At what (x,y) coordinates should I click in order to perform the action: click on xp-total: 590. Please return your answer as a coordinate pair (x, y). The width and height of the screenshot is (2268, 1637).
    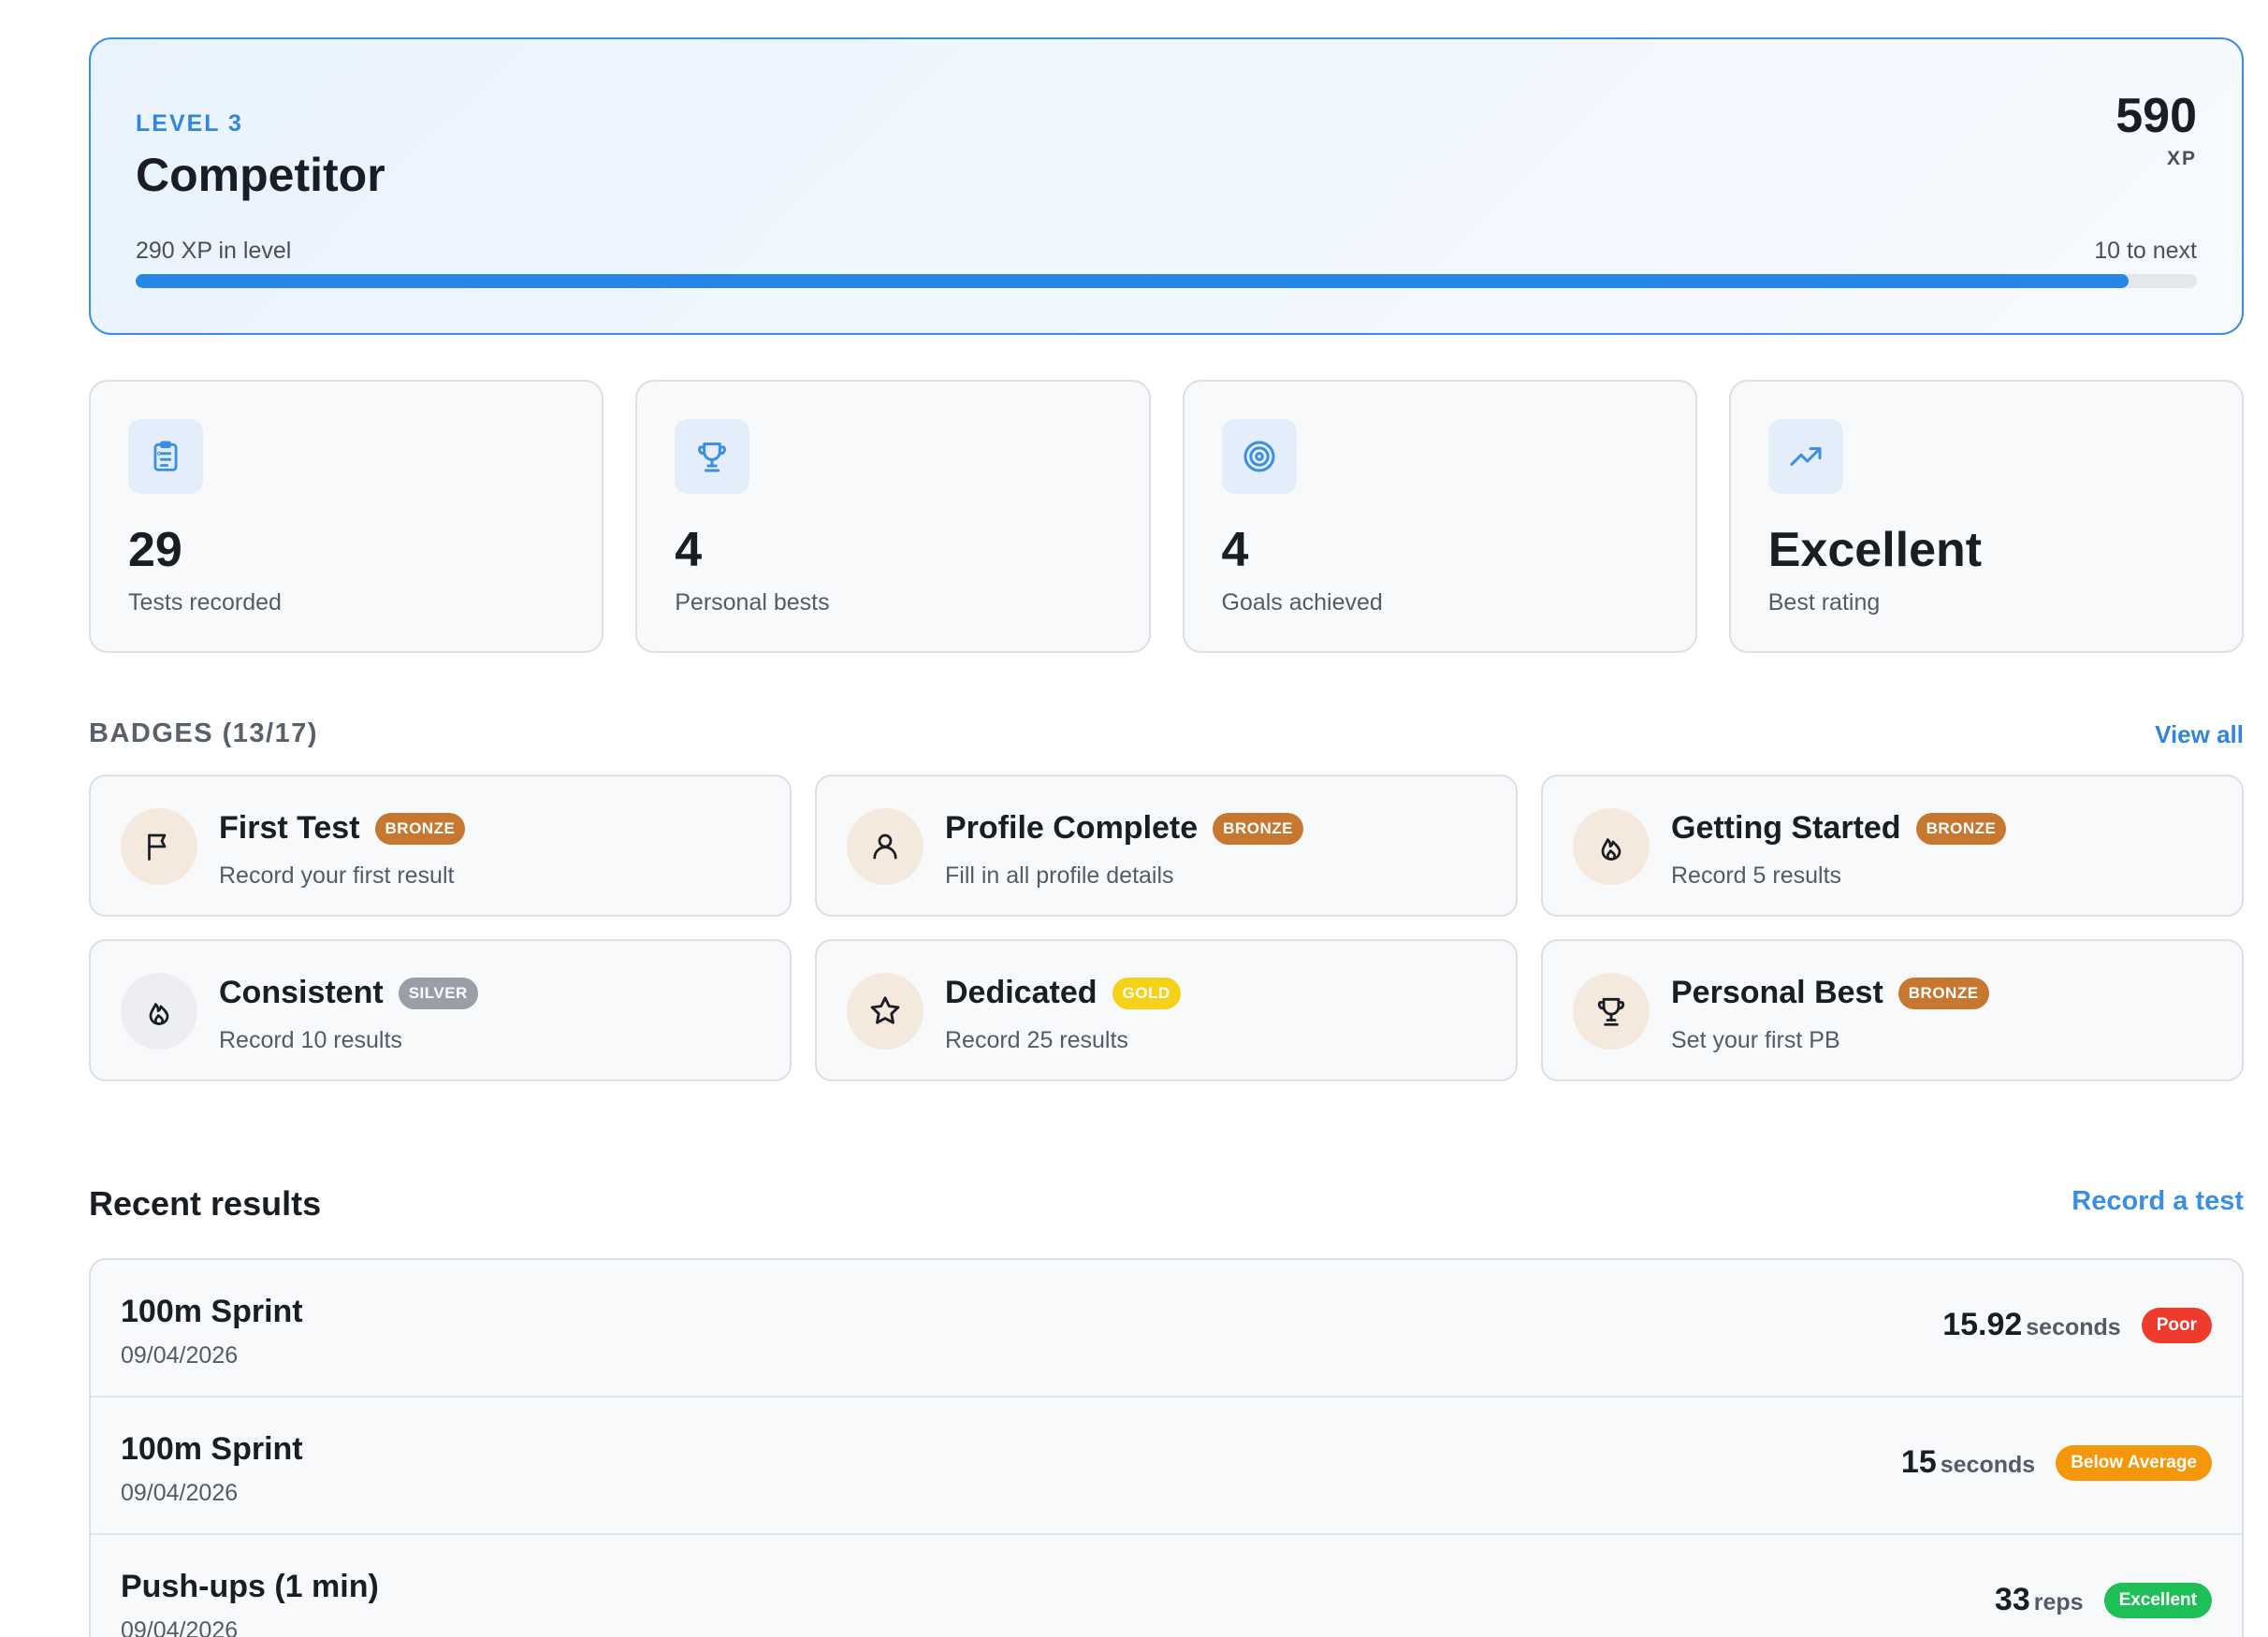
    Looking at the image, I should click on (2156, 116).